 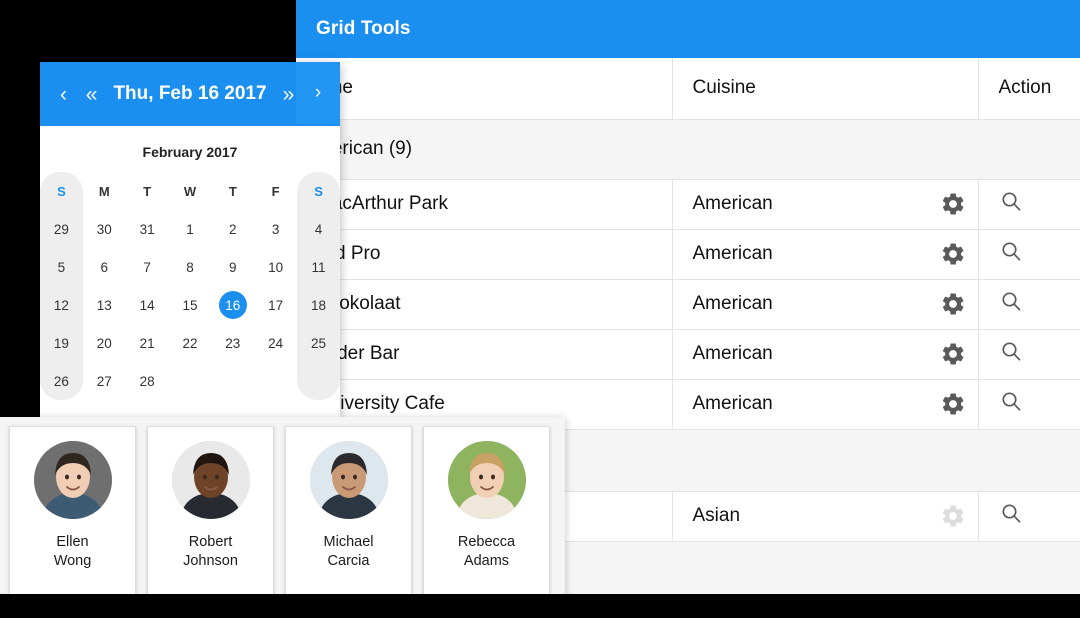 What do you see at coordinates (104, 381) in the screenshot?
I see `calendar-day: 27` at bounding box center [104, 381].